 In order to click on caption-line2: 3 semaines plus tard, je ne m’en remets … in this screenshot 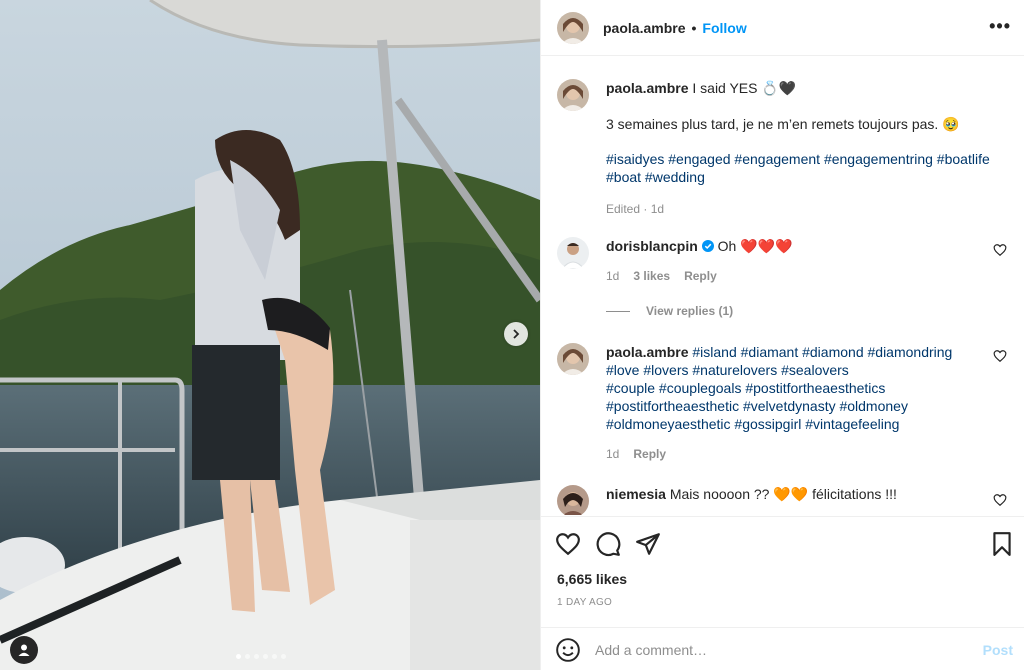, I will do `click(783, 124)`.